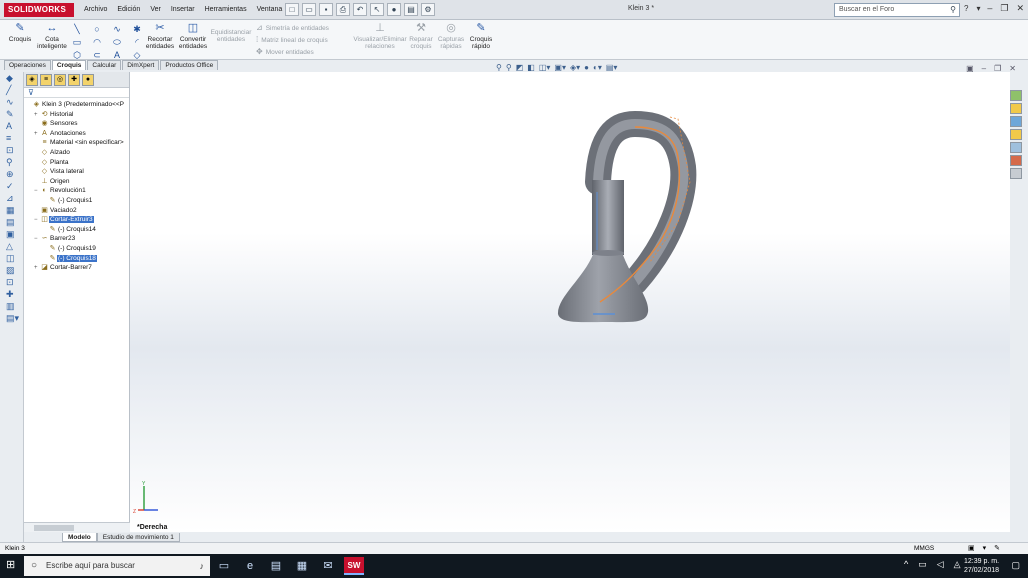 The height and width of the screenshot is (578, 1028). What do you see at coordinates (137, 42) in the screenshot?
I see `fillet-icon: ◜` at bounding box center [137, 42].